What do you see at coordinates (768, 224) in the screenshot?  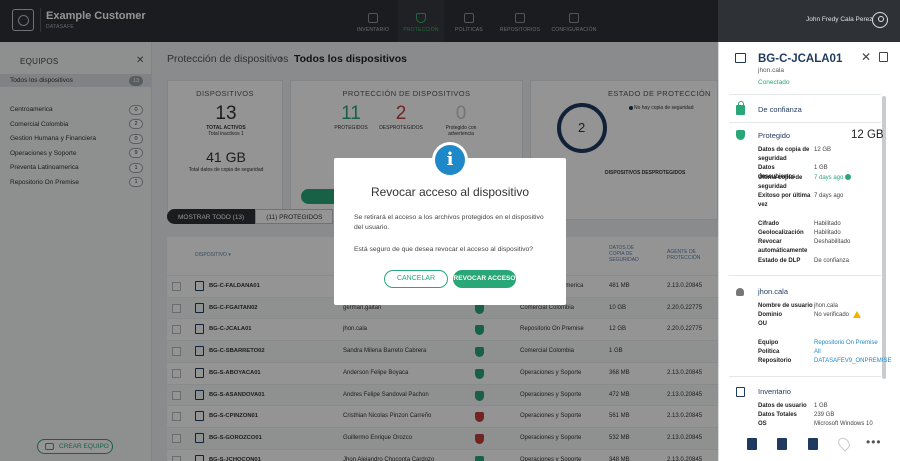 I see `detail-label: Cifrado` at bounding box center [768, 224].